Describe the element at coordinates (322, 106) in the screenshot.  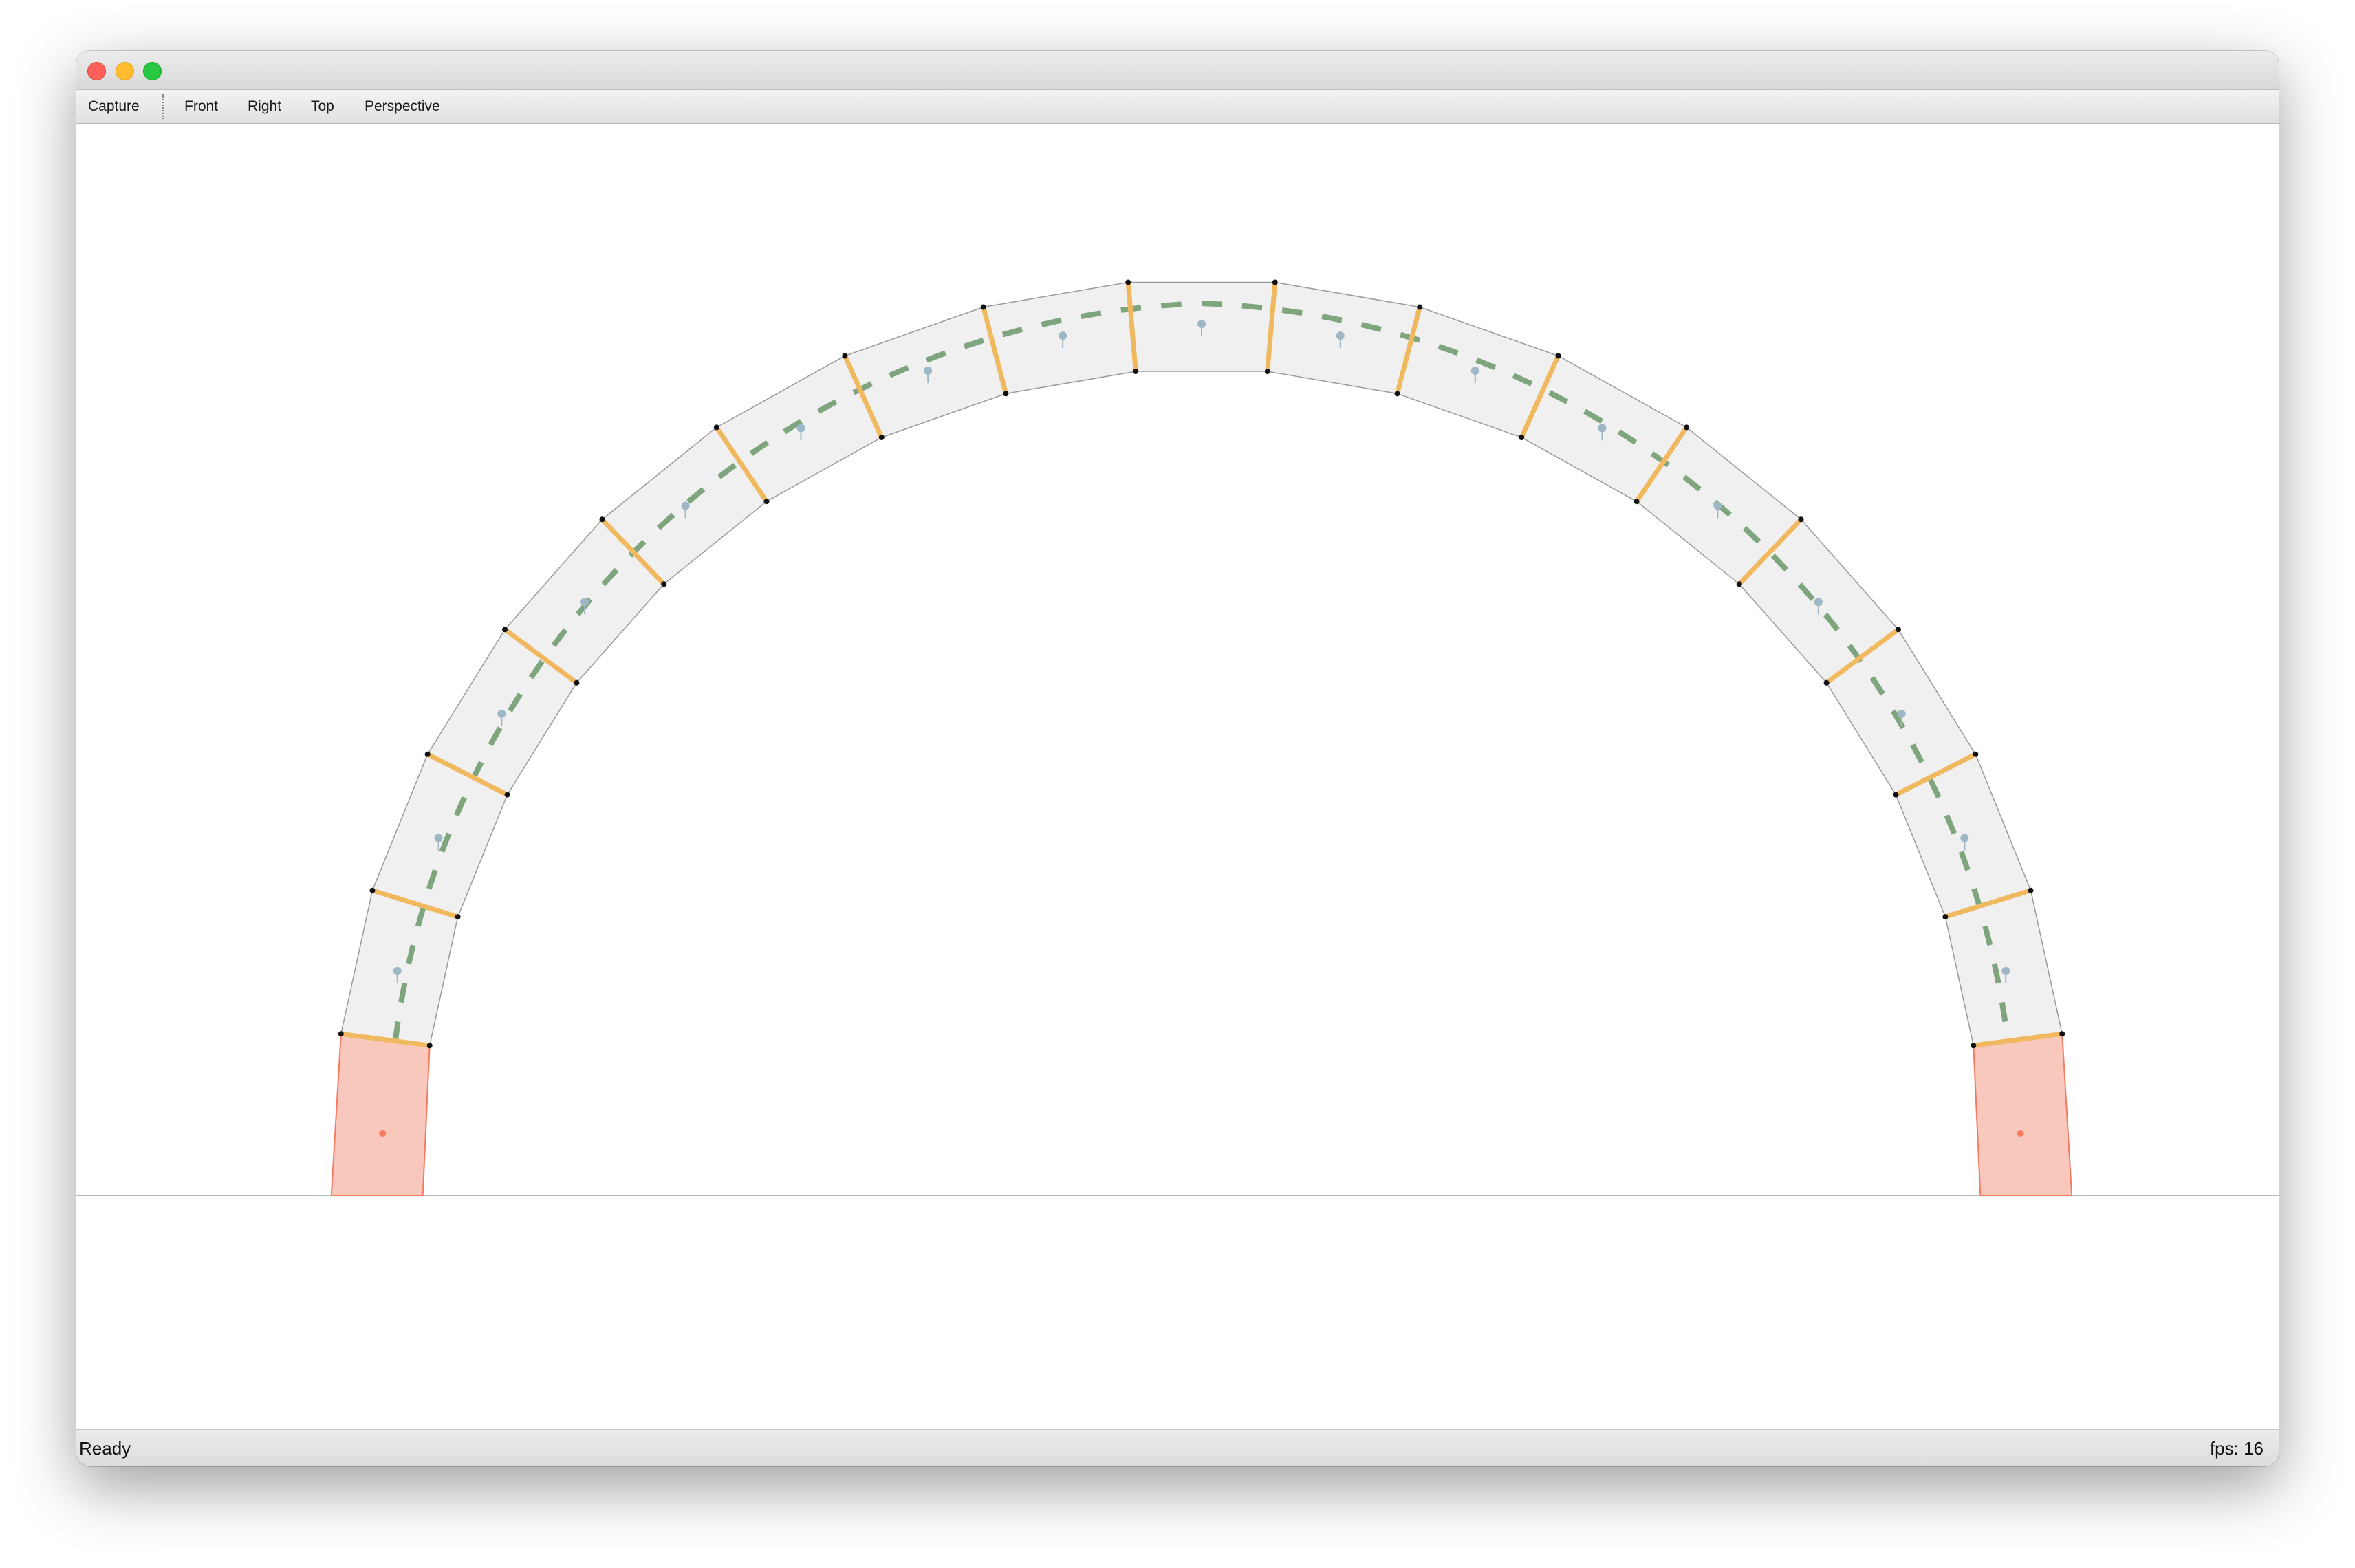
I see `view-top-button: Top` at that location.